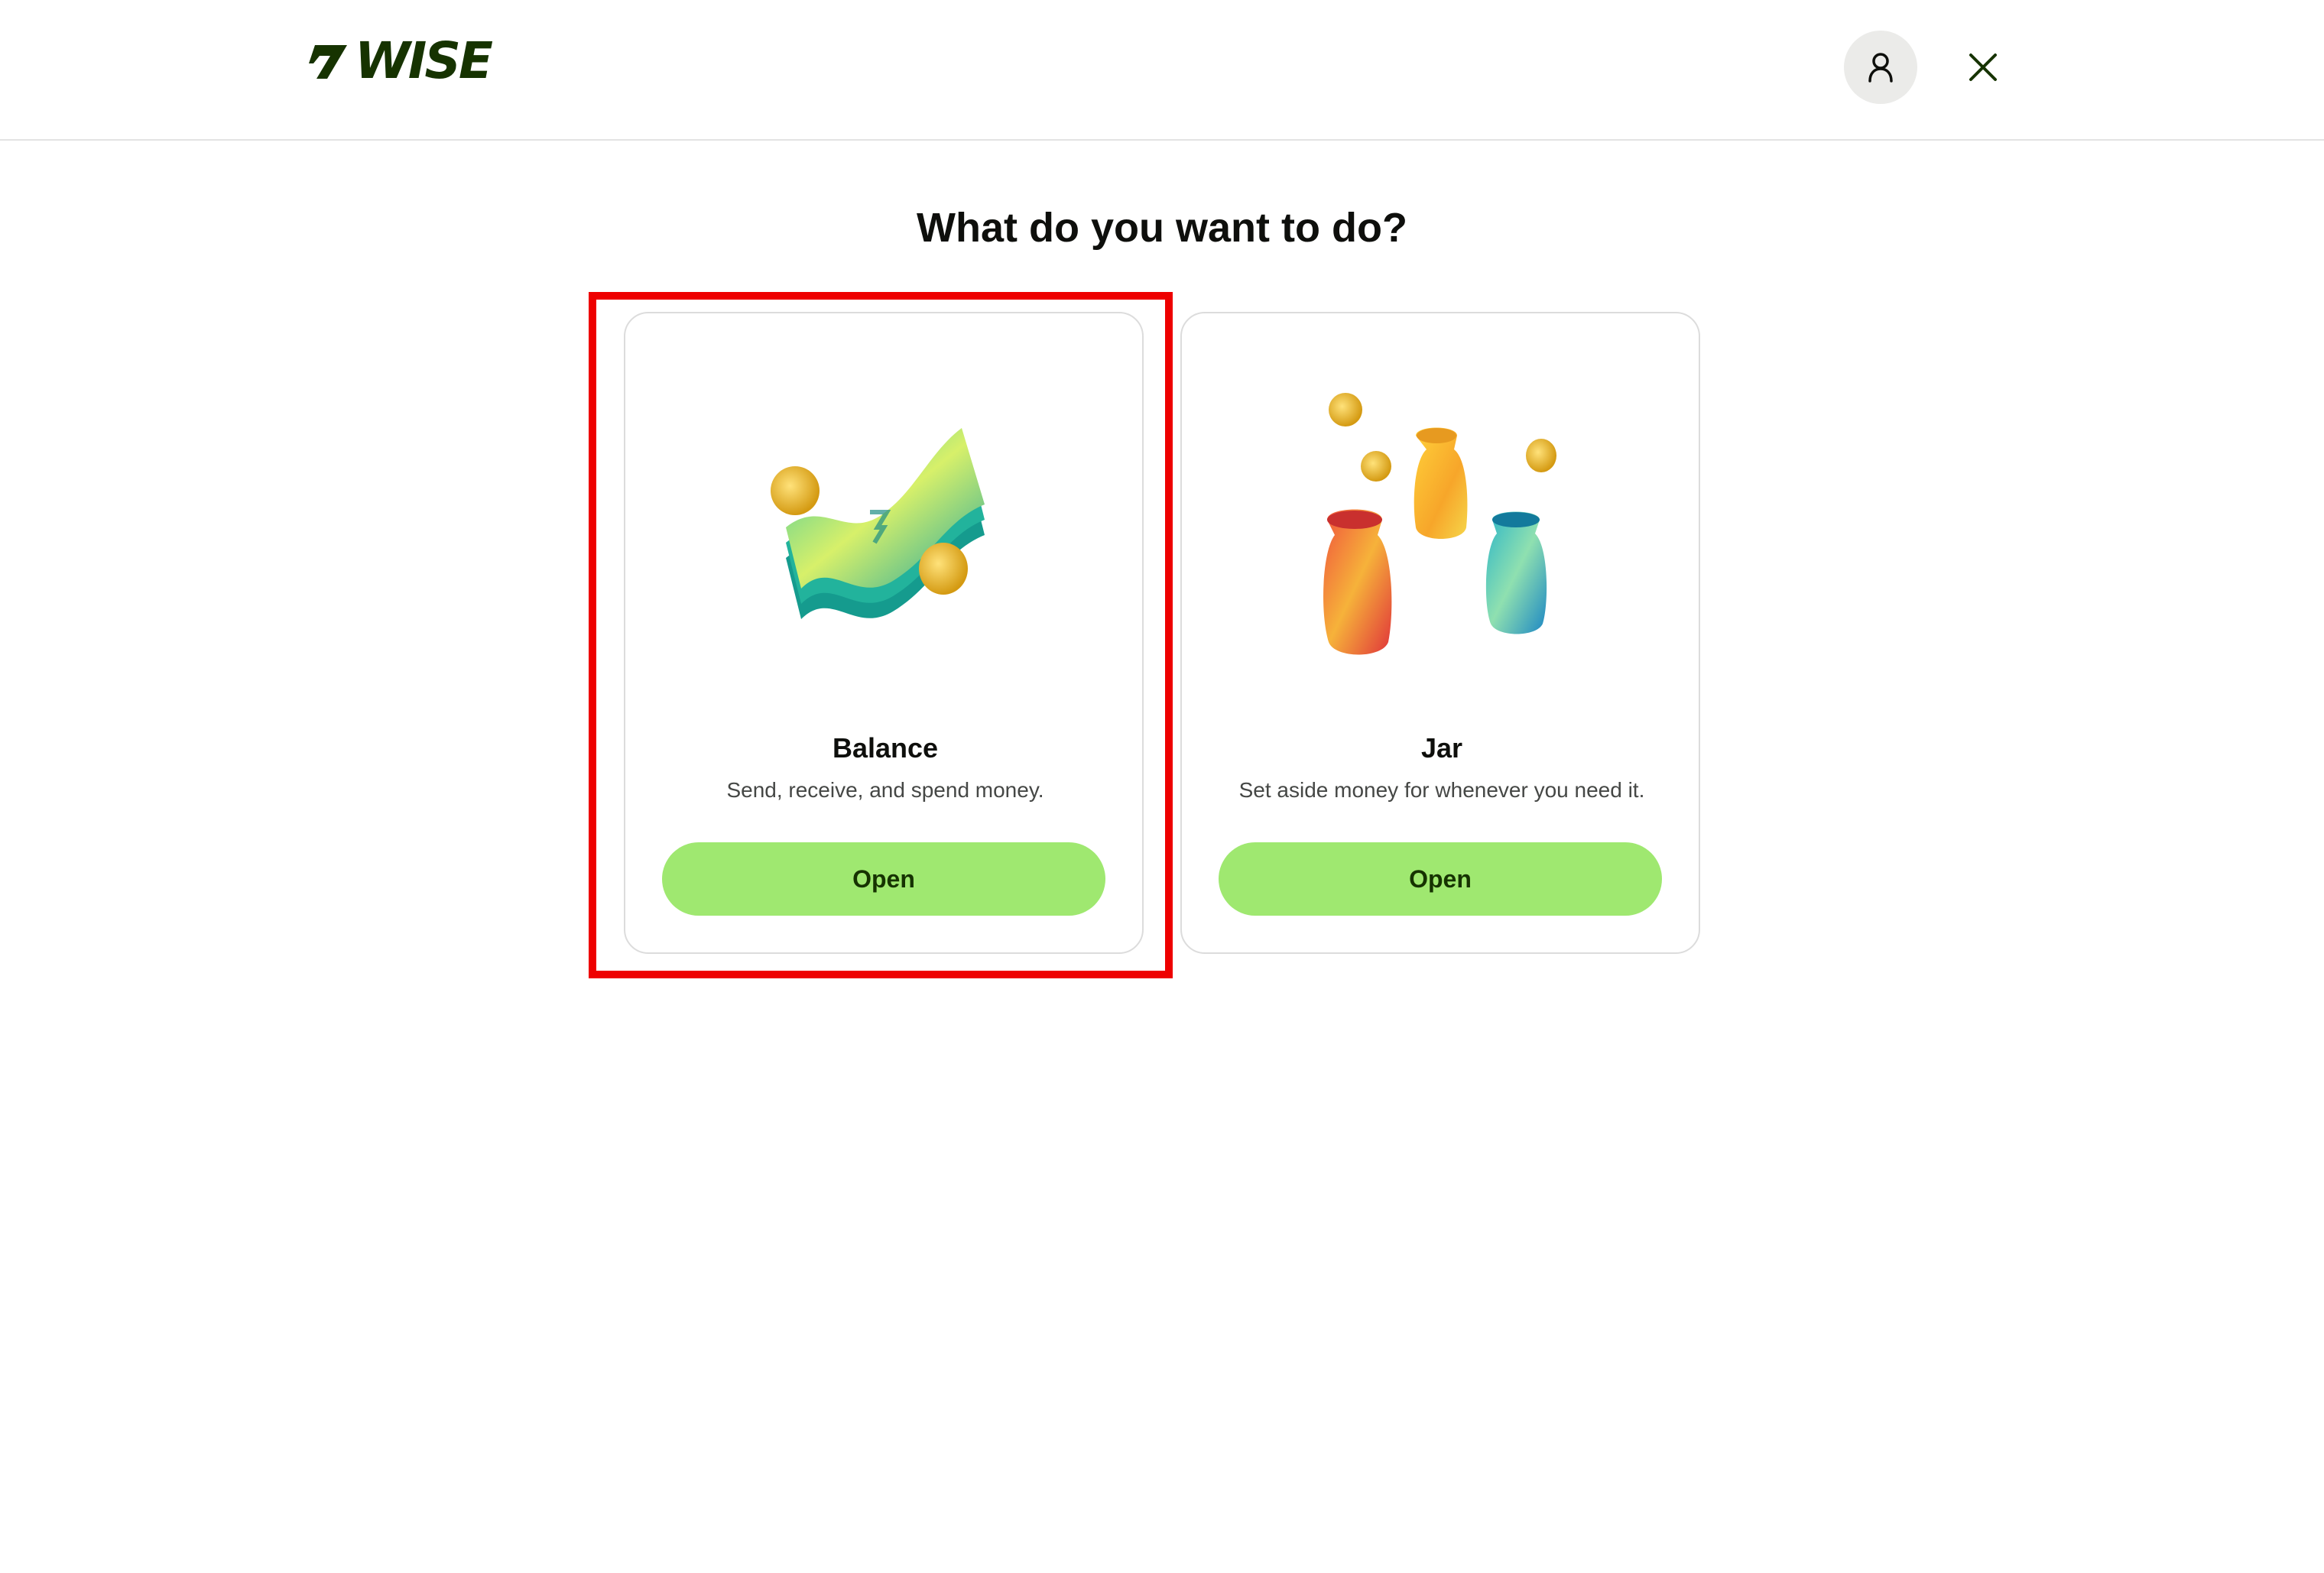 This screenshot has width=2324, height=1573. Describe the element at coordinates (1441, 748) in the screenshot. I see `card-title: Jar` at that location.